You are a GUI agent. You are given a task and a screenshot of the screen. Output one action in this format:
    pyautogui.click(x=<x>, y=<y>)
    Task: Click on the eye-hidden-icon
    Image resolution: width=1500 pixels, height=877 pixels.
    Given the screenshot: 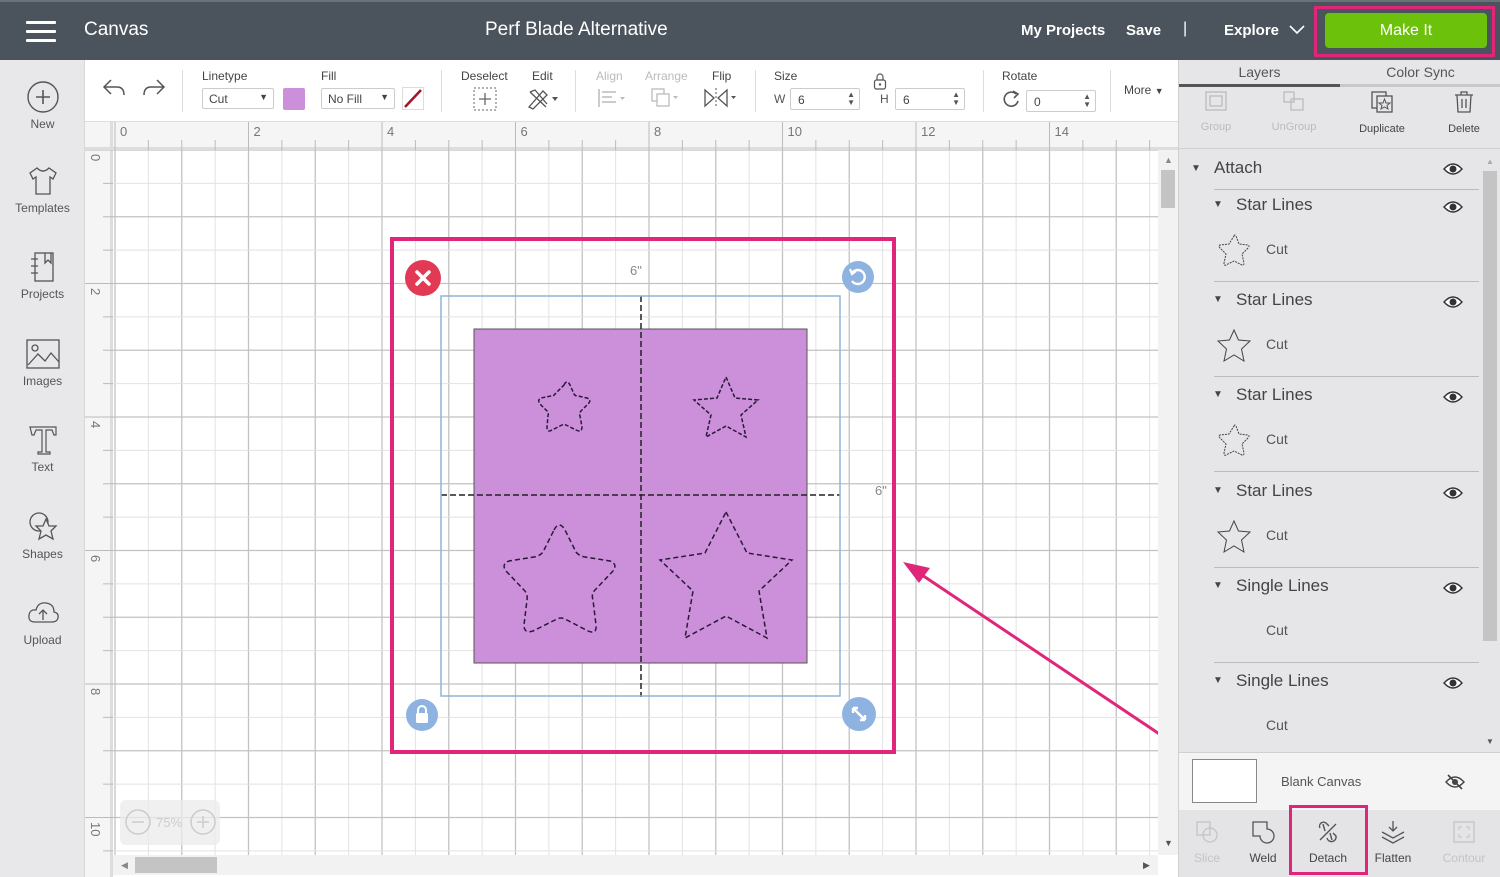 What is the action you would take?
    pyautogui.click(x=1455, y=782)
    